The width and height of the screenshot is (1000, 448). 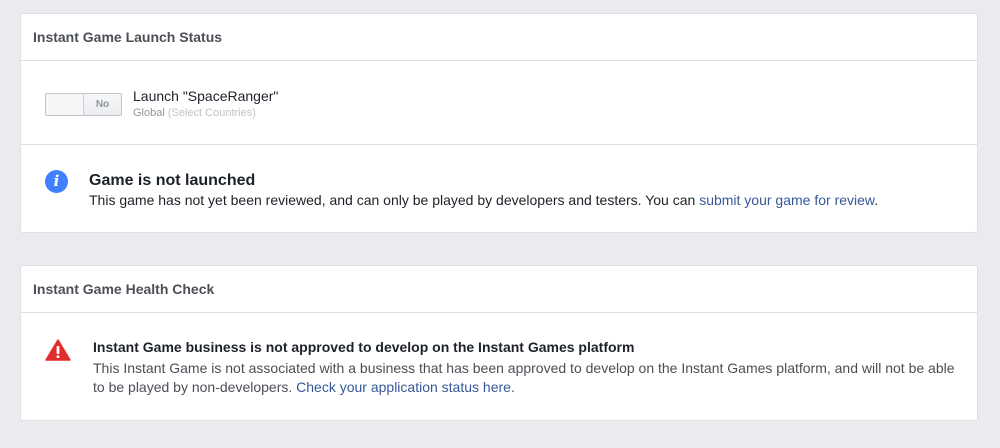 I want to click on toggle-track, so click(x=65, y=104).